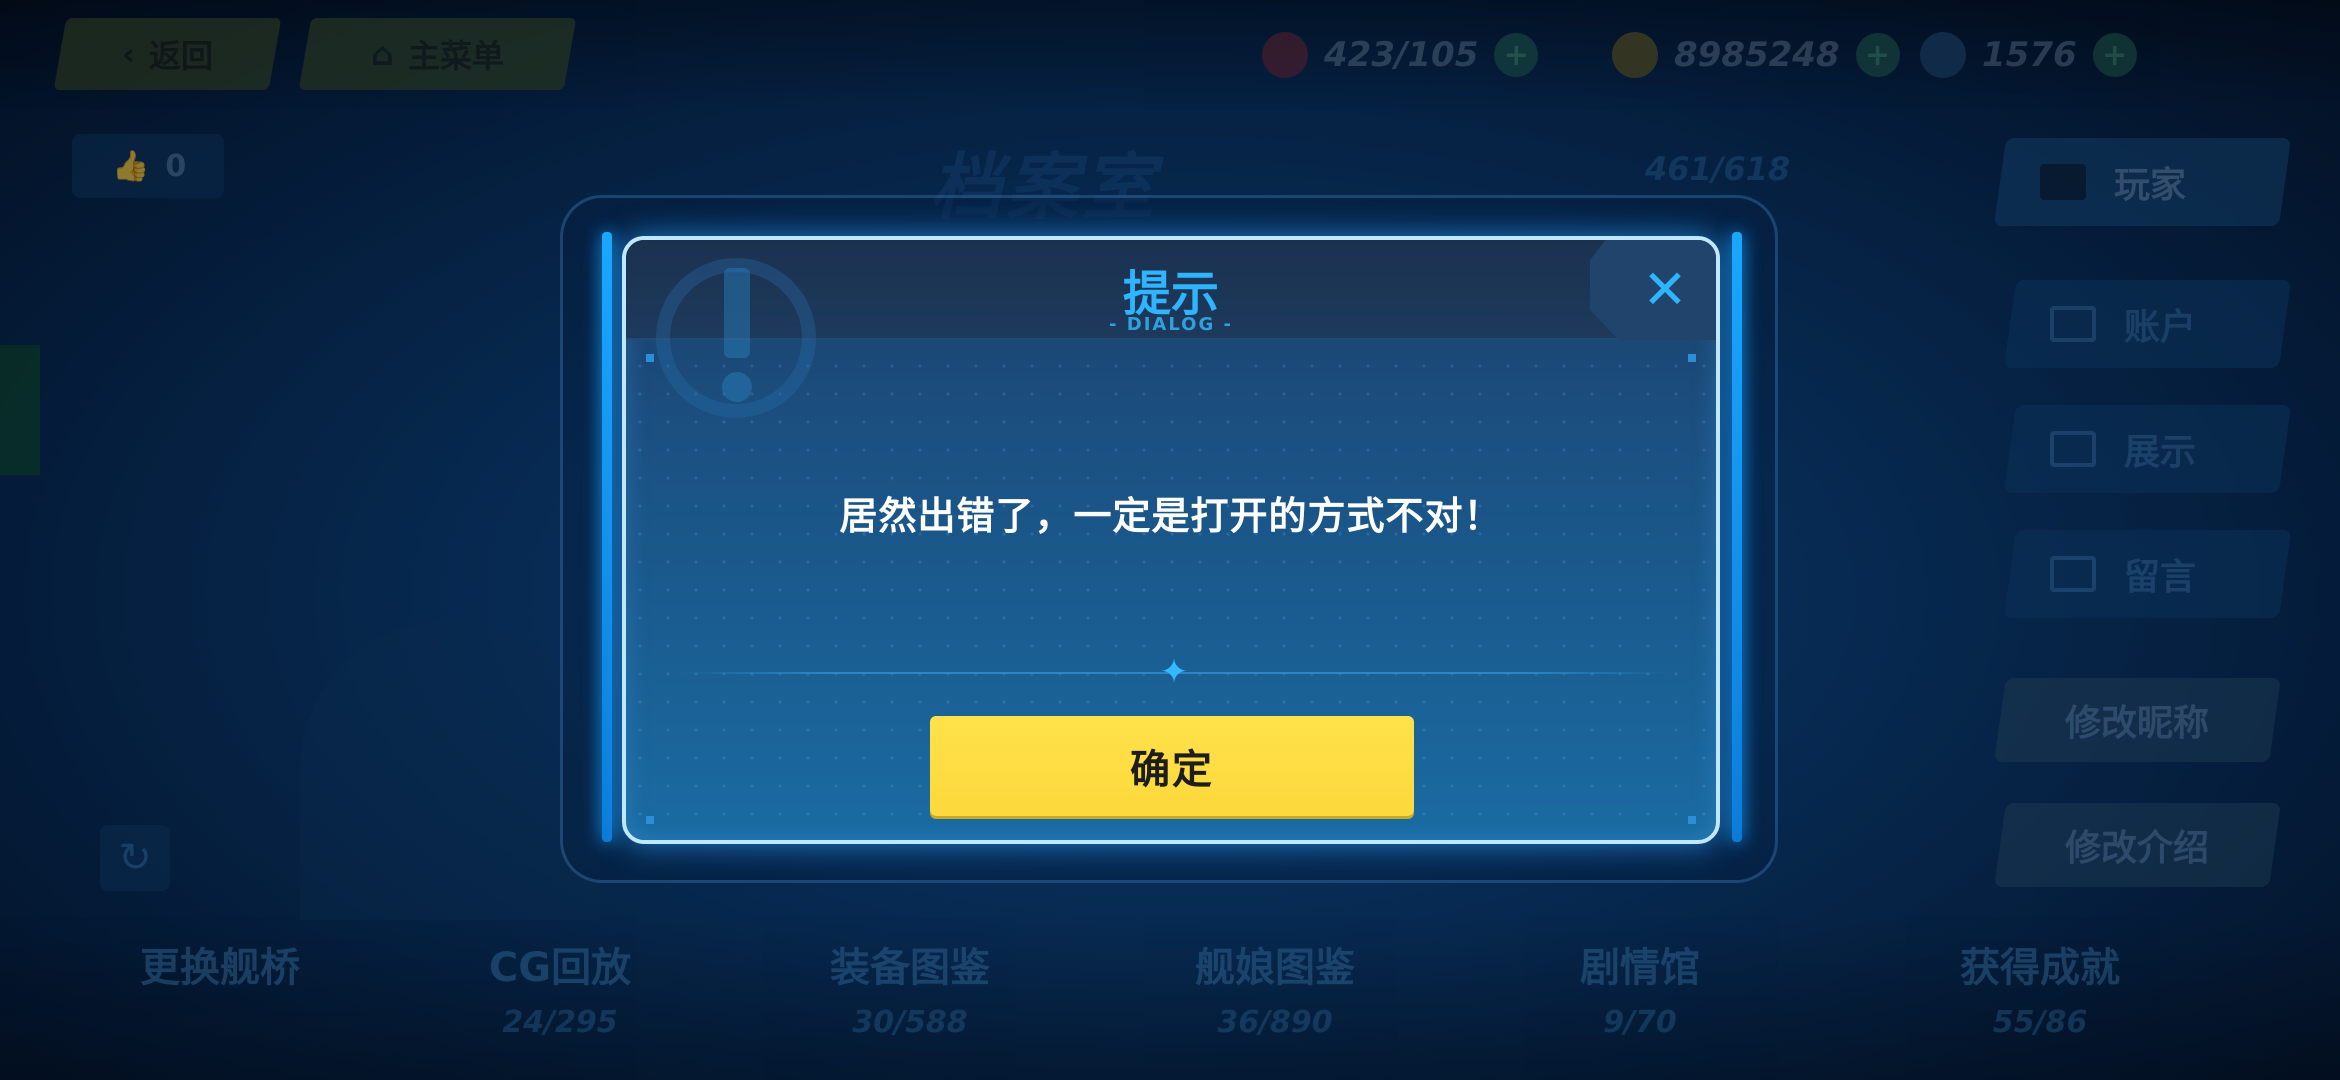 The width and height of the screenshot is (2340, 1080). I want to click on thumbs-up-icon: 👍, so click(131, 166).